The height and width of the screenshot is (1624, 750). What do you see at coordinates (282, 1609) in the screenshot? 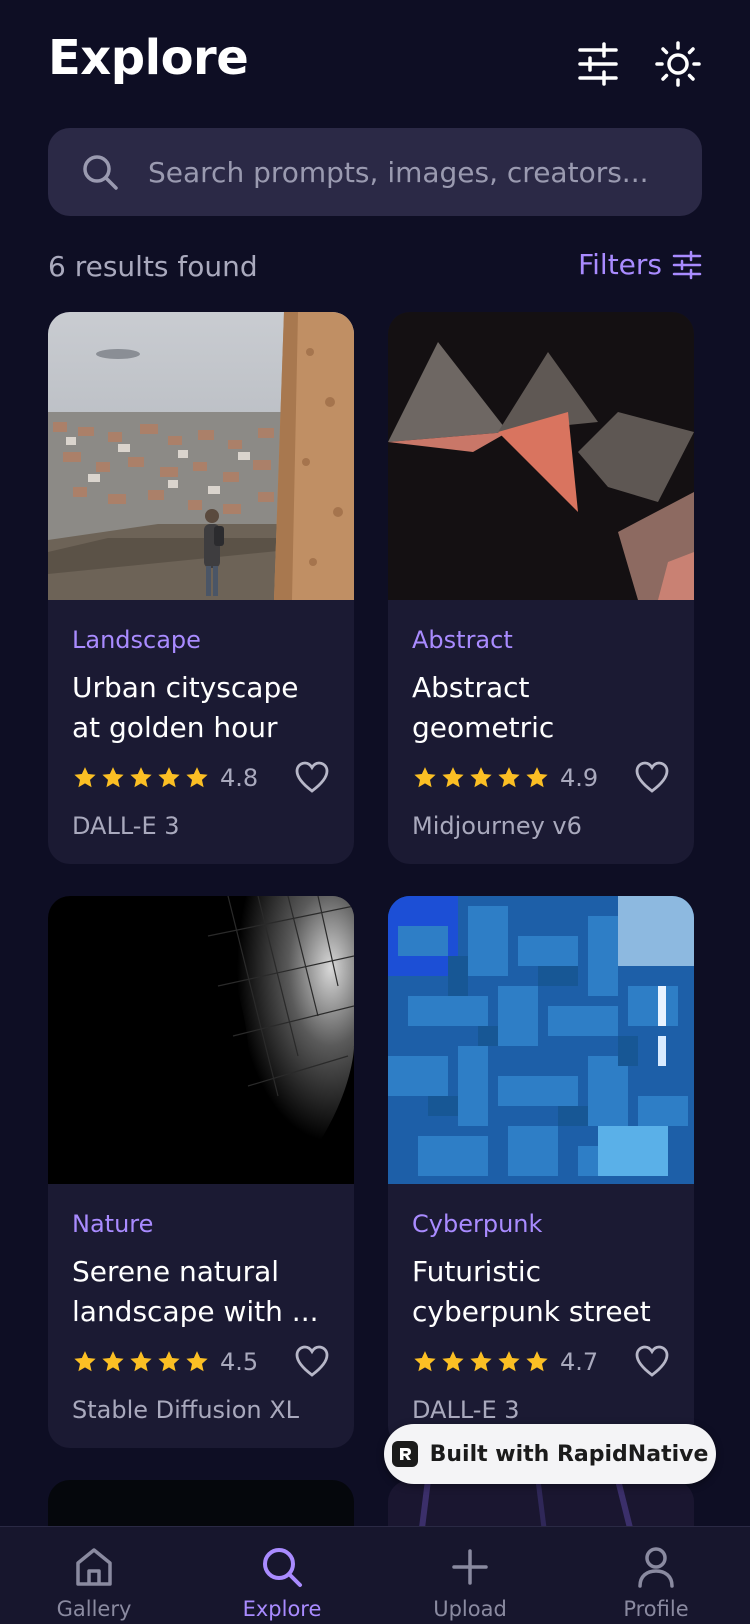
I see `nav-label: Explore` at bounding box center [282, 1609].